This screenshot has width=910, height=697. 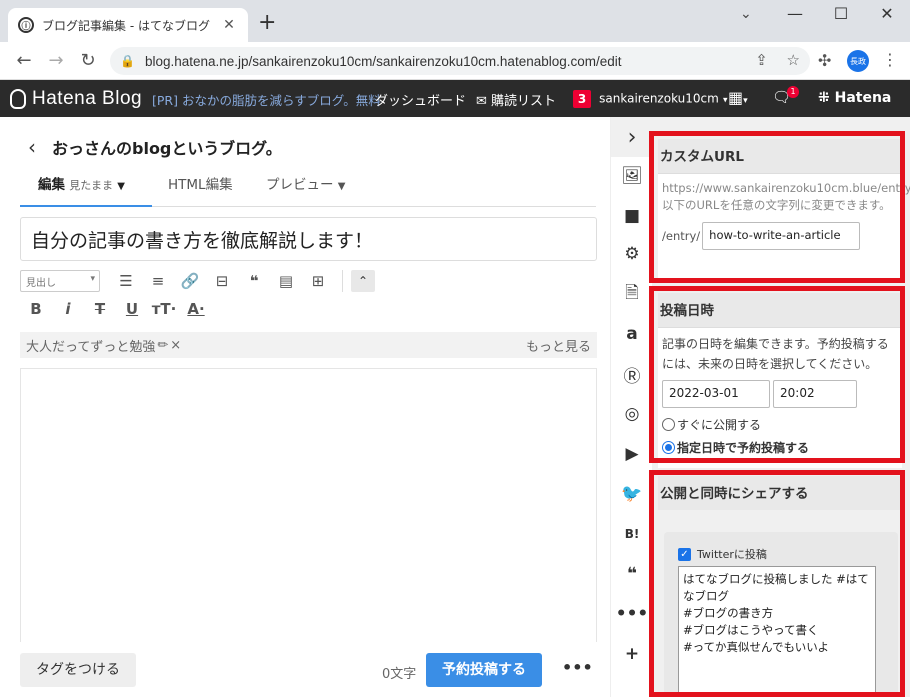 I want to click on settings-gear-icon: ⚙, so click(x=632, y=254).